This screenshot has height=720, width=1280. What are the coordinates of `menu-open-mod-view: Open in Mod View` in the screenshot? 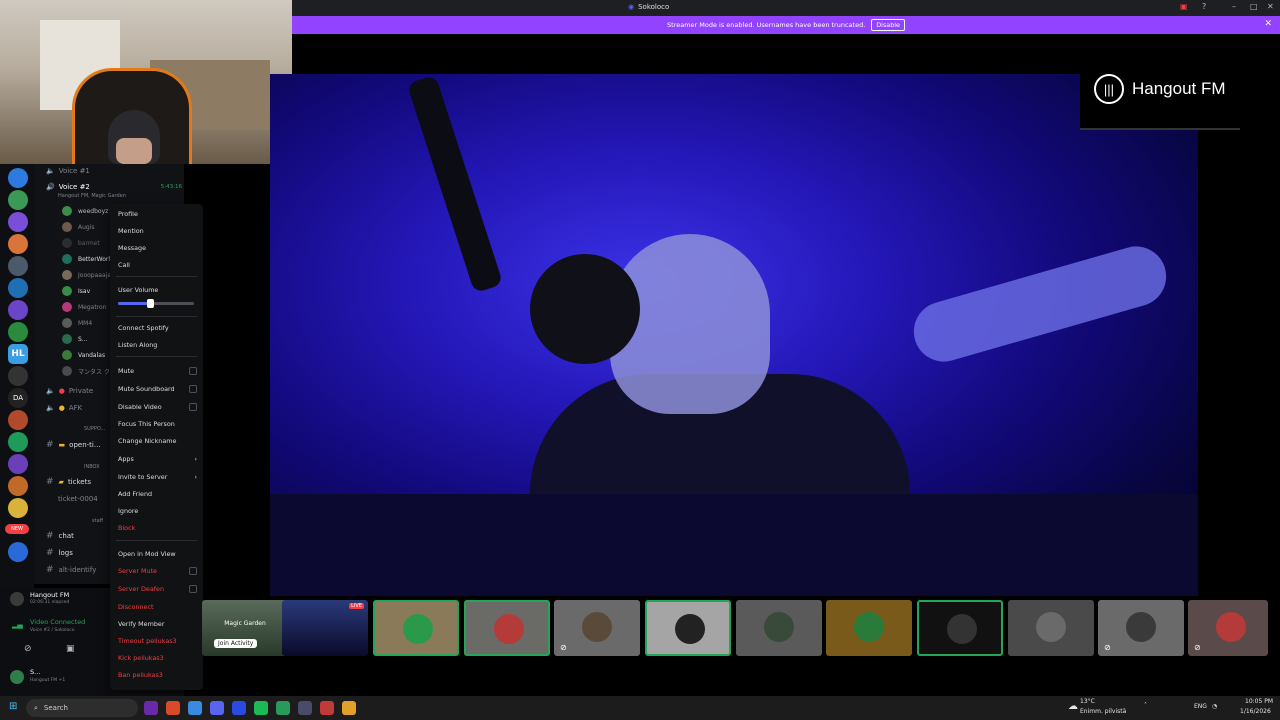 It's located at (157, 554).